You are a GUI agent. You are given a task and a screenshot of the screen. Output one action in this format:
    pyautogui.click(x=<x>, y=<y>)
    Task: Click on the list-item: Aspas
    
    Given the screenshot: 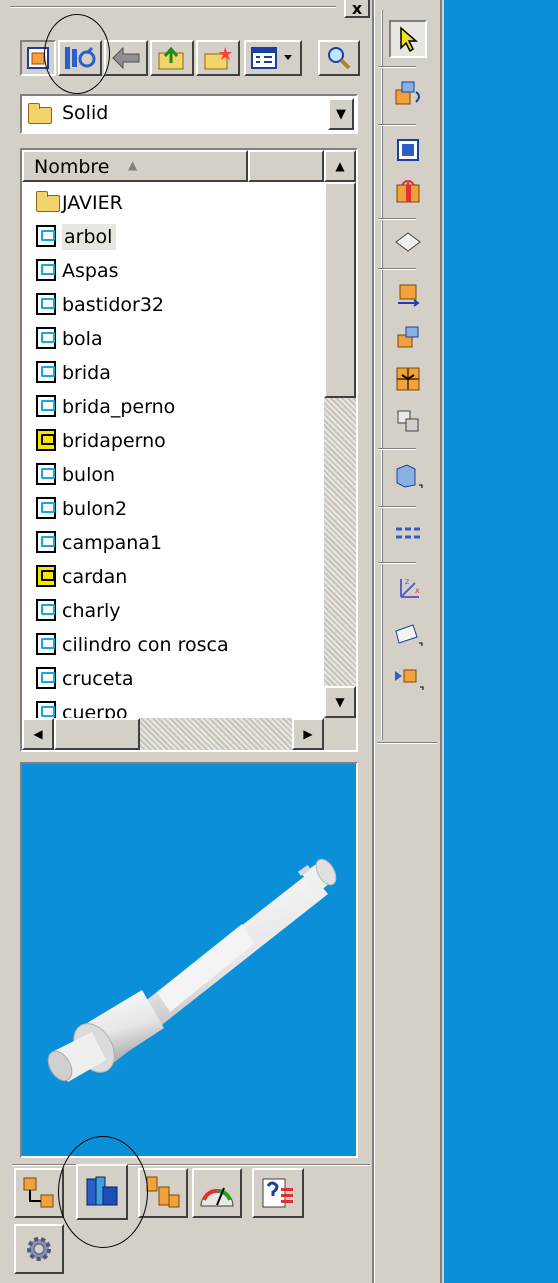 What is the action you would take?
    pyautogui.click(x=77, y=271)
    